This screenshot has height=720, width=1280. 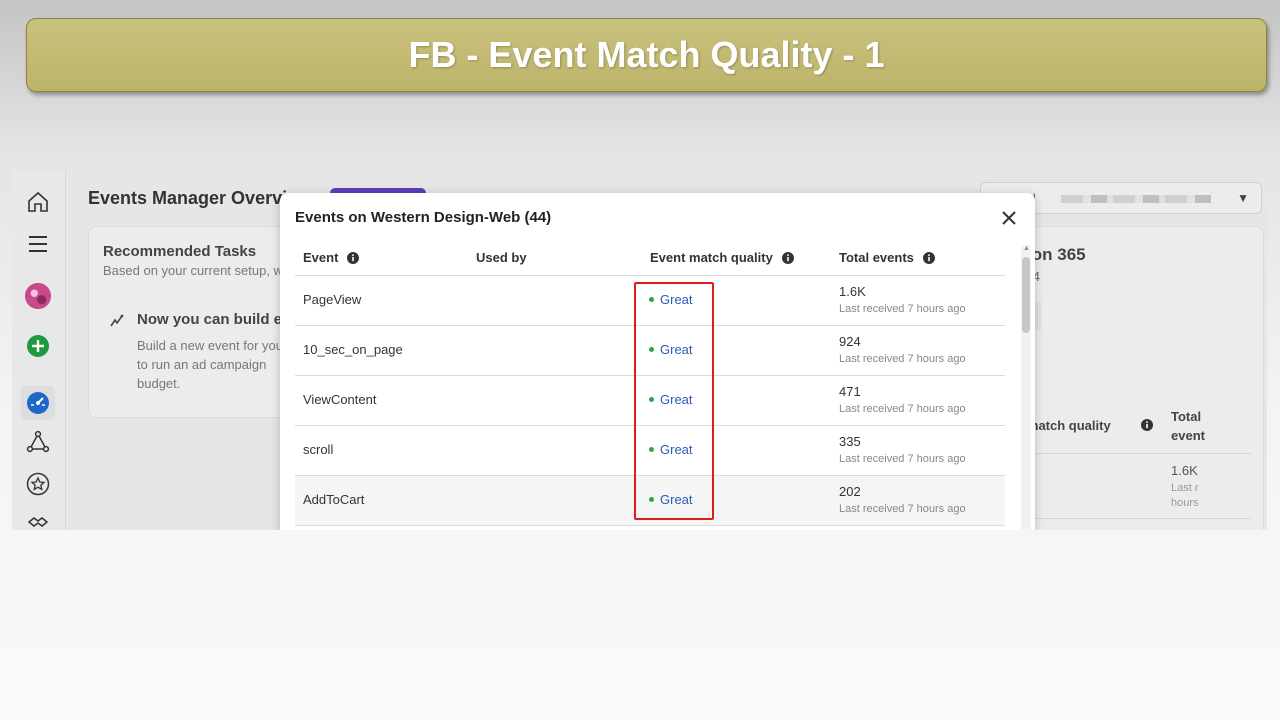 I want to click on total-events: 335, so click(x=850, y=441).